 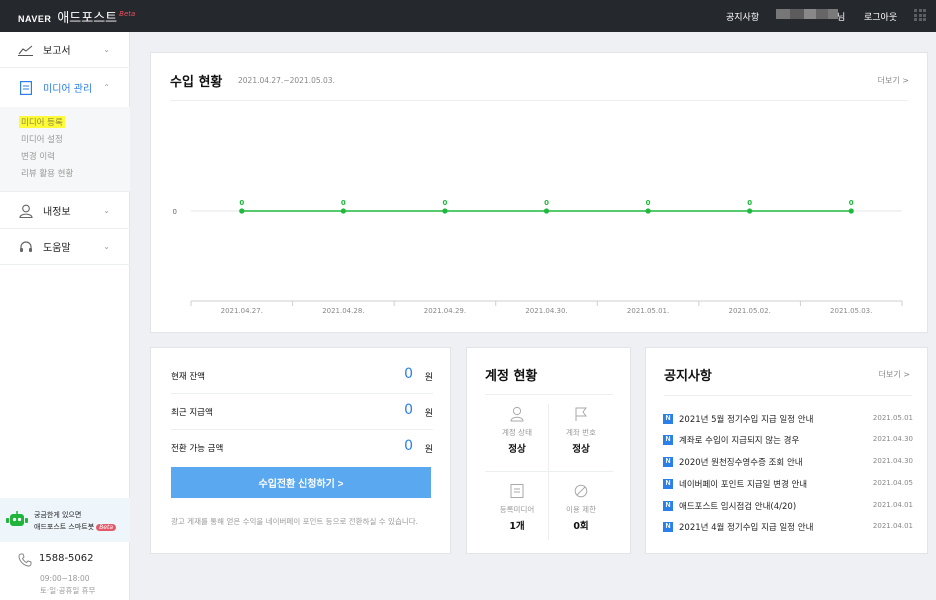 What do you see at coordinates (301, 482) in the screenshot?
I see `convert-revenue-button: 수입전환 신청하기 >` at bounding box center [301, 482].